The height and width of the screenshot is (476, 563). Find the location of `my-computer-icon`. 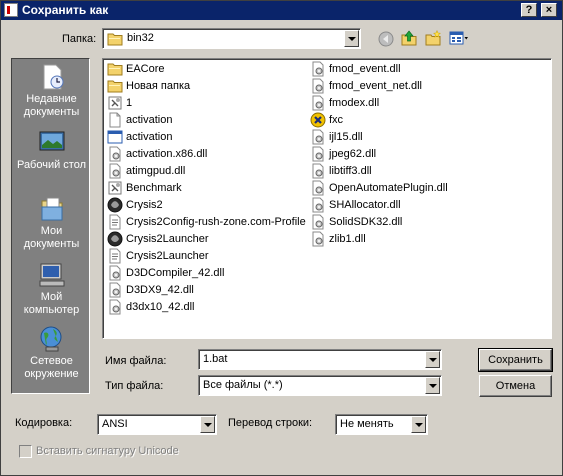

my-computer-icon is located at coordinates (51, 275).